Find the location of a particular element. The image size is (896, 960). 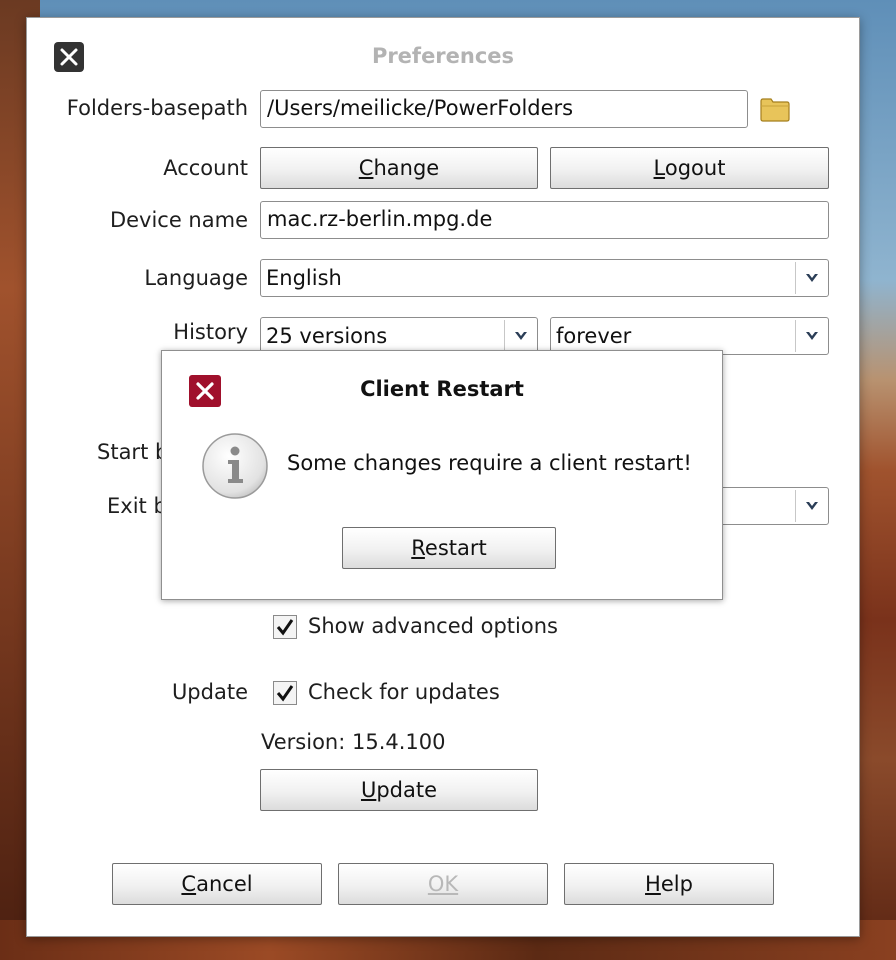

change-label: hange is located at coordinates (406, 168).